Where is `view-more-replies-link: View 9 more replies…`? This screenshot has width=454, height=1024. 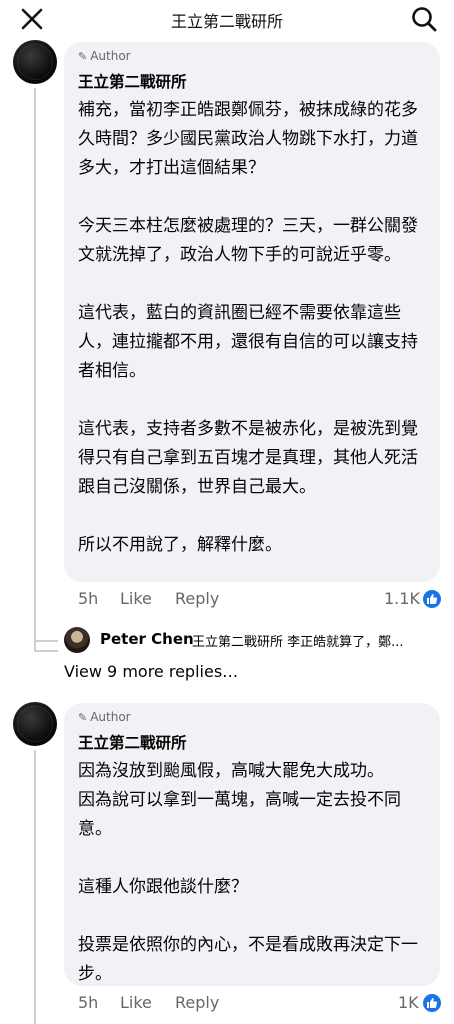
view-more-replies-link: View 9 more replies… is located at coordinates (151, 671).